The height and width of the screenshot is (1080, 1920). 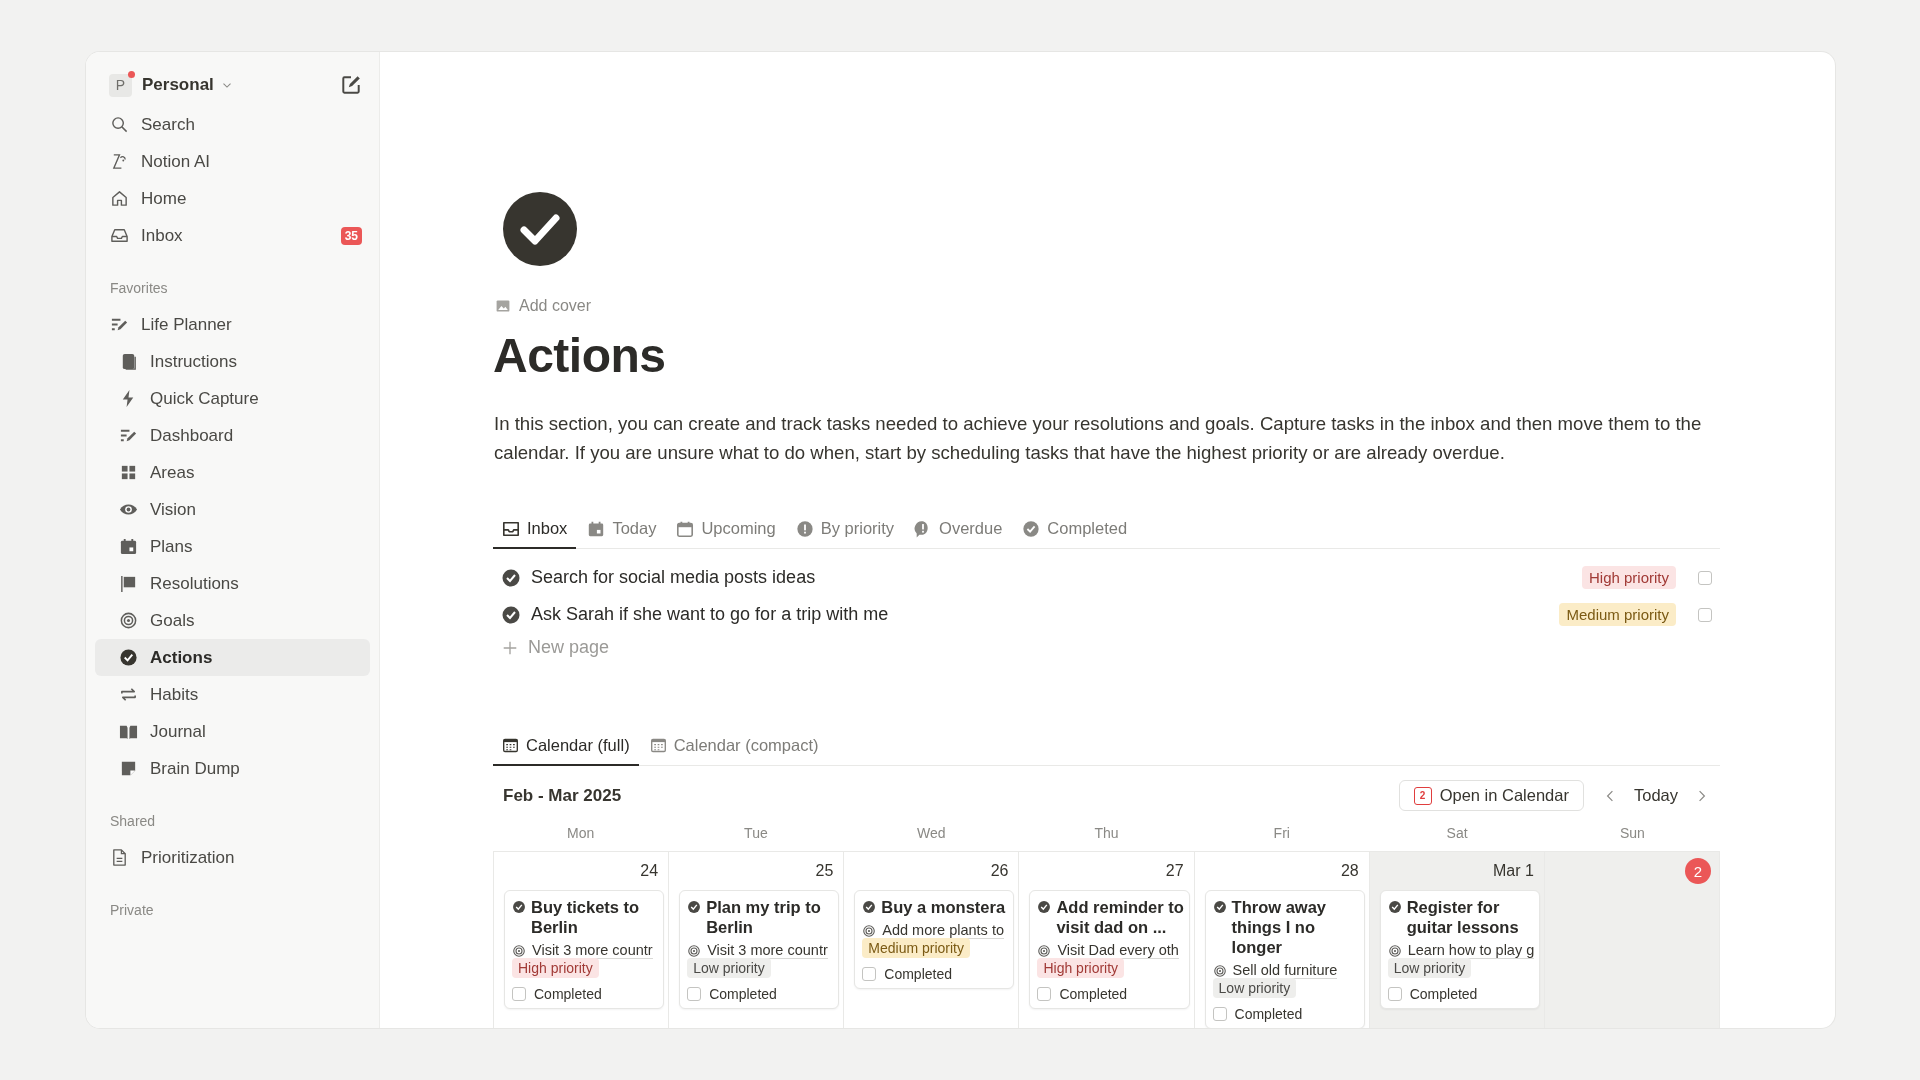 What do you see at coordinates (128, 768) in the screenshot?
I see `note-icon` at bounding box center [128, 768].